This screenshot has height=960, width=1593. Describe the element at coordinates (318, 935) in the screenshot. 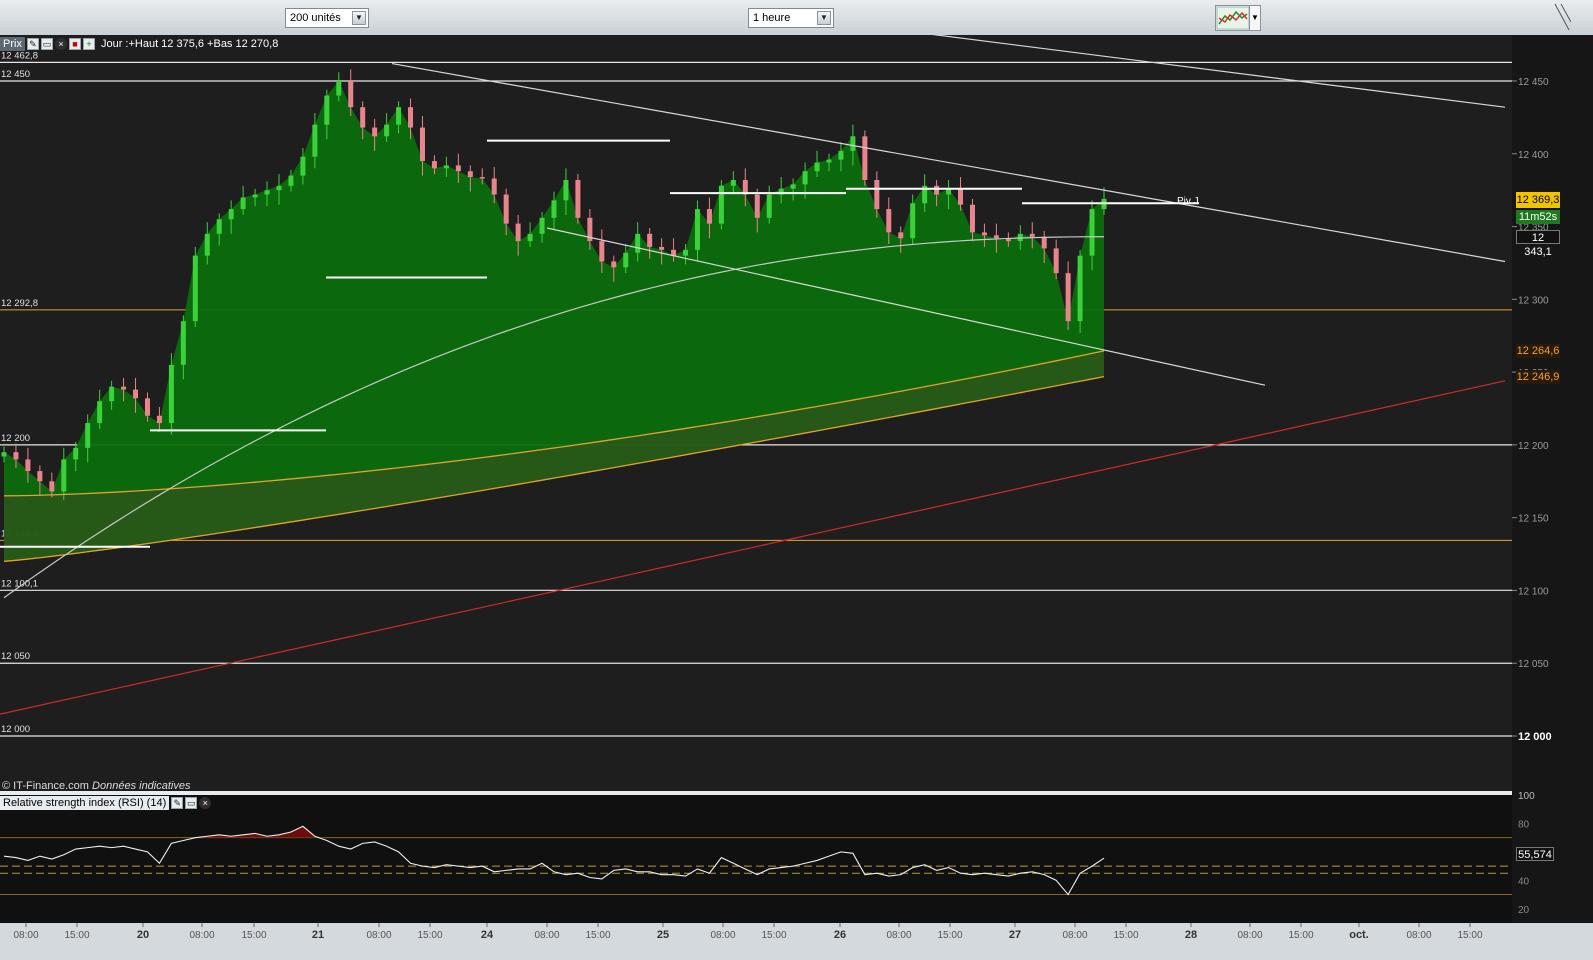

I see `x-tick-label: 21` at that location.